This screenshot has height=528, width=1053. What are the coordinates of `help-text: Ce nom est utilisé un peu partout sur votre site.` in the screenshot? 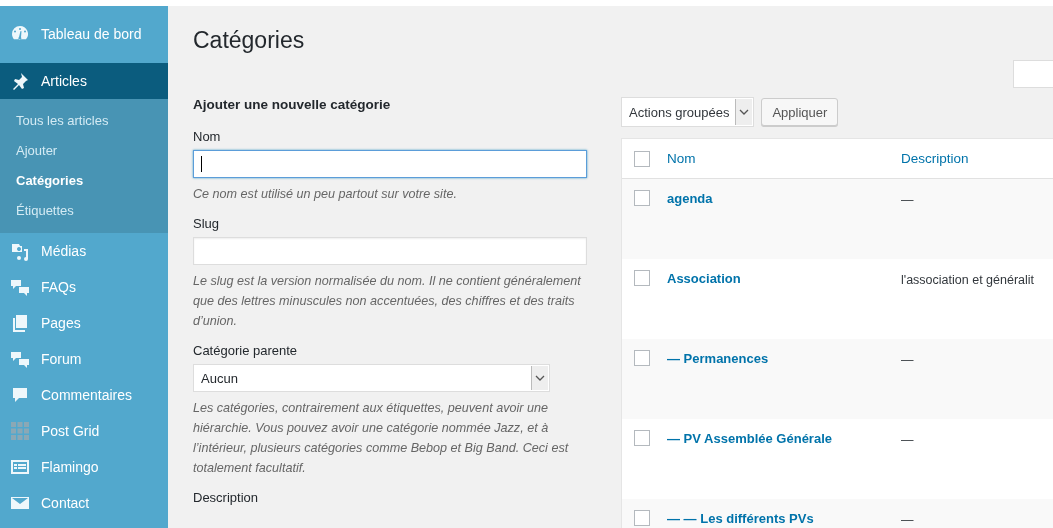 It's located at (325, 194).